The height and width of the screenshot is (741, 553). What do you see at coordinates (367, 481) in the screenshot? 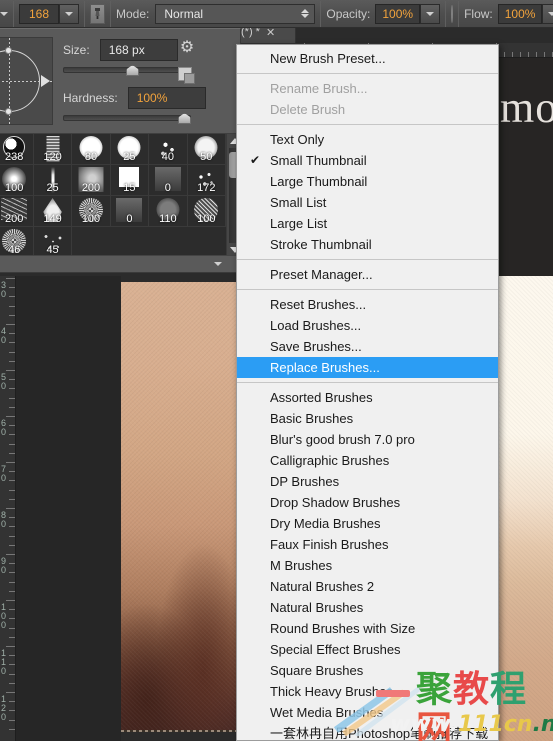
I see `menu-item: DP Brushes` at bounding box center [367, 481].